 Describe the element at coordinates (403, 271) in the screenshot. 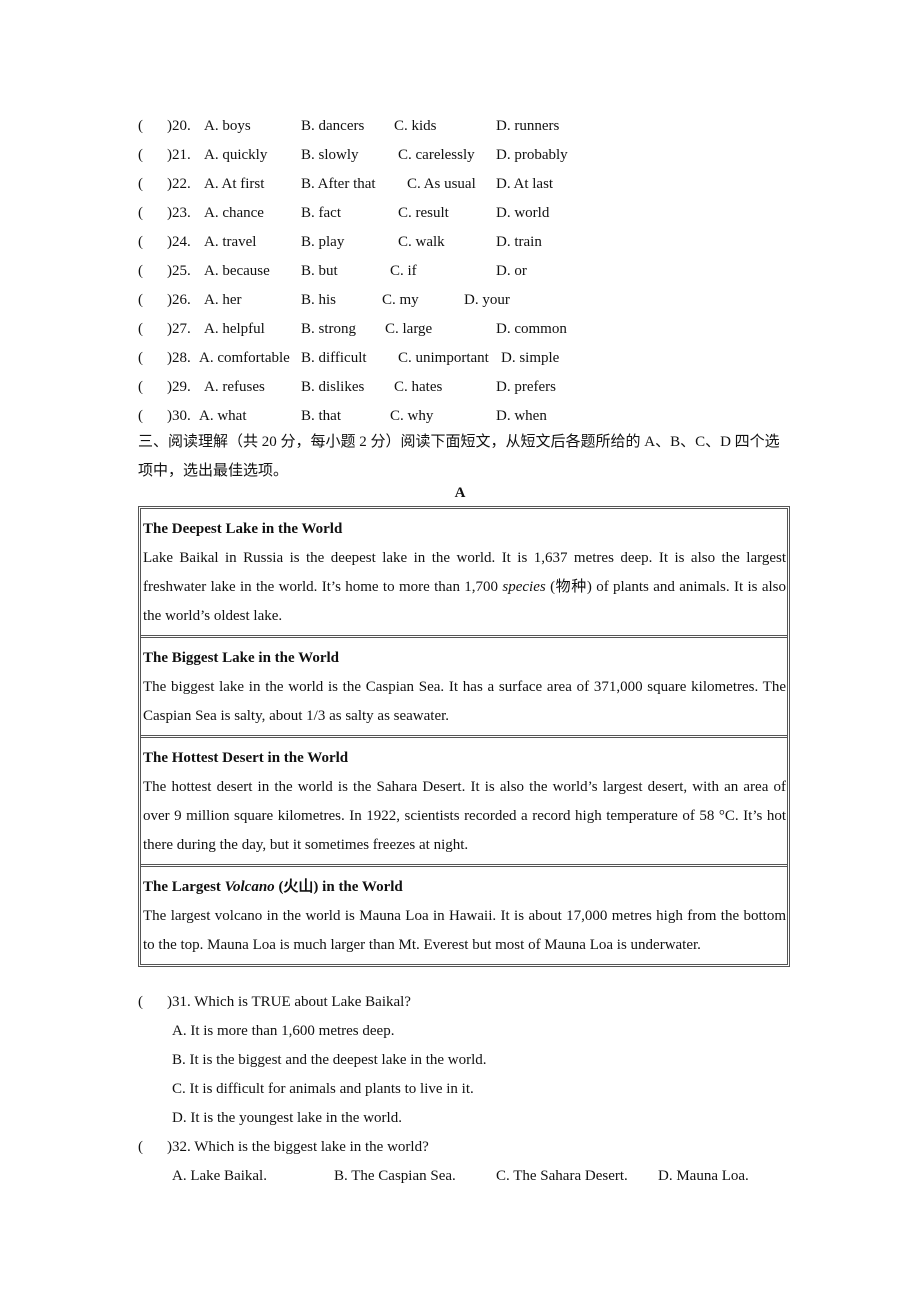

I see `option-c: C. if` at that location.